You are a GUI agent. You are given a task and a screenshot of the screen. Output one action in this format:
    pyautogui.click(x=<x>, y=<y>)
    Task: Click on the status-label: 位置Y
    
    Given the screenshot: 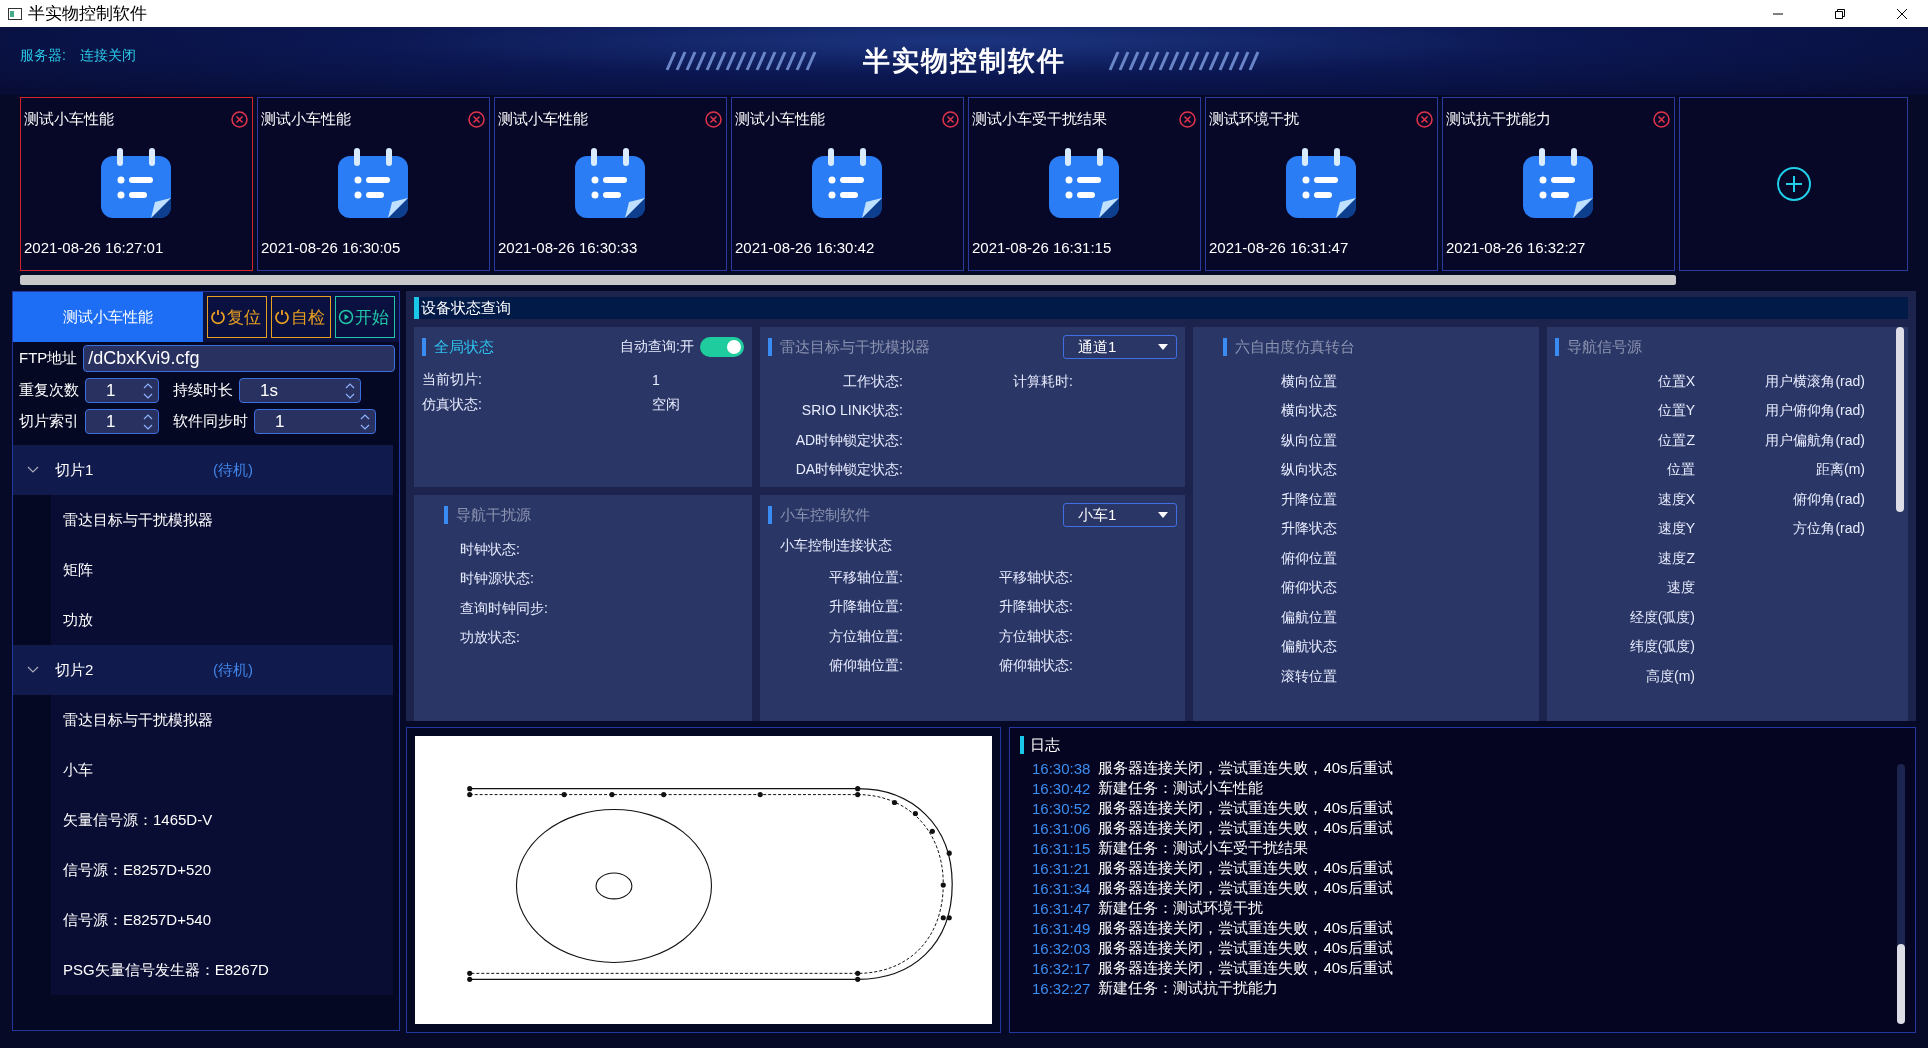 What is the action you would take?
    pyautogui.click(x=1675, y=411)
    